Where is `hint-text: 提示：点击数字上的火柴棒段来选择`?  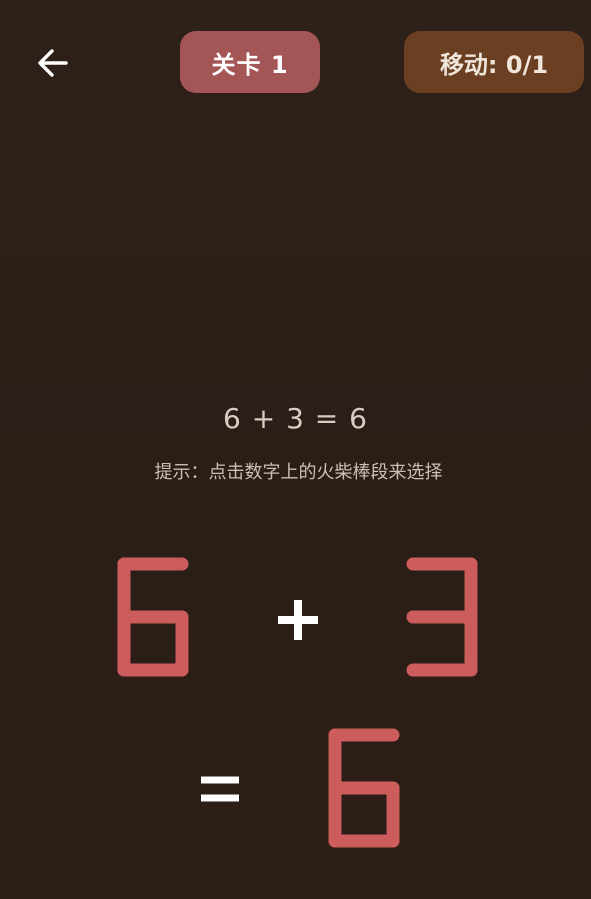 hint-text: 提示：点击数字上的火柴棒段来选择 is located at coordinates (298, 472).